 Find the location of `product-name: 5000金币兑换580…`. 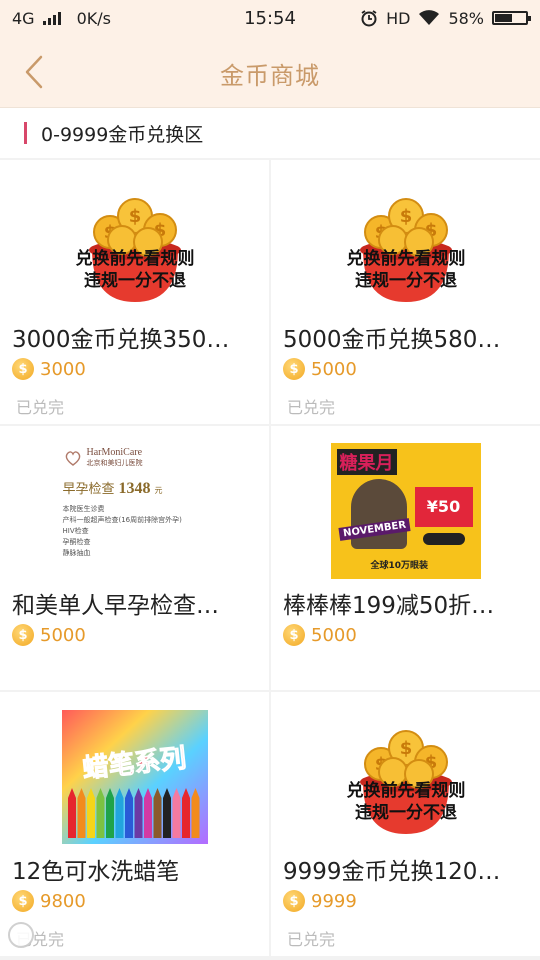

product-name: 5000金币兑换580… is located at coordinates (392, 340).